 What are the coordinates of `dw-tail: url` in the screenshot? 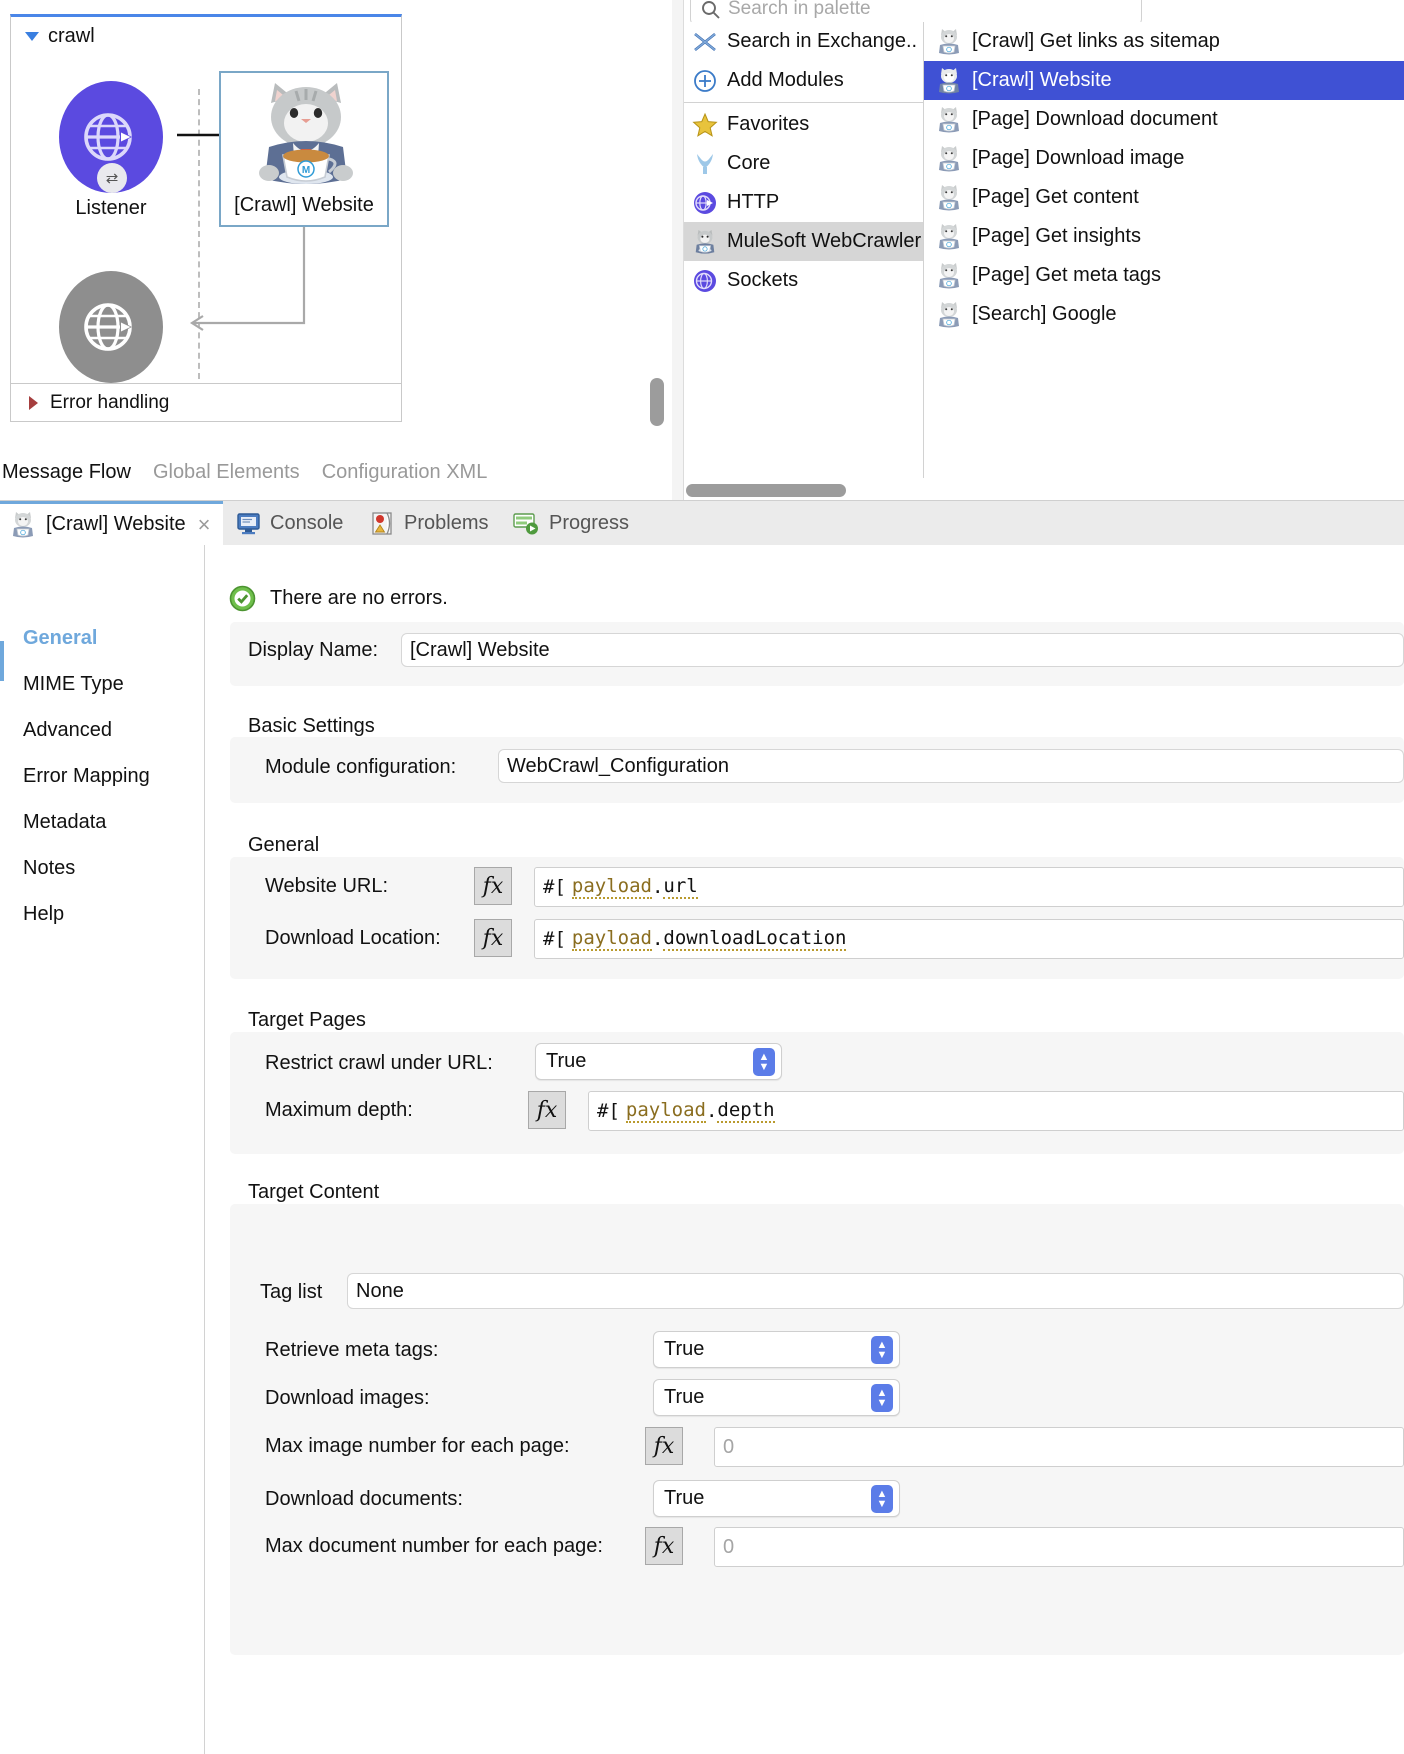 It's located at (680, 887).